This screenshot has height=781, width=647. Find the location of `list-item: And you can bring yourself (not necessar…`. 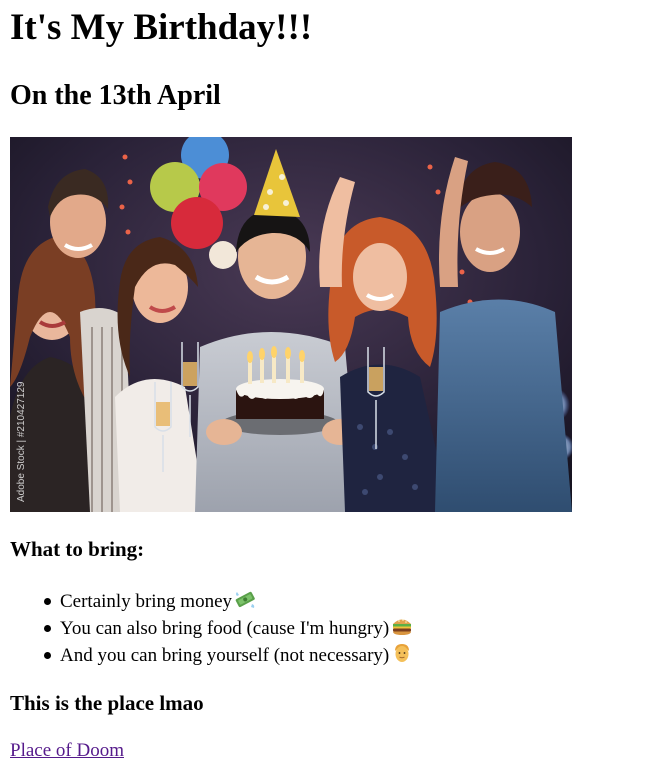

list-item: And you can bring yourself (not necessar… is located at coordinates (226, 655).